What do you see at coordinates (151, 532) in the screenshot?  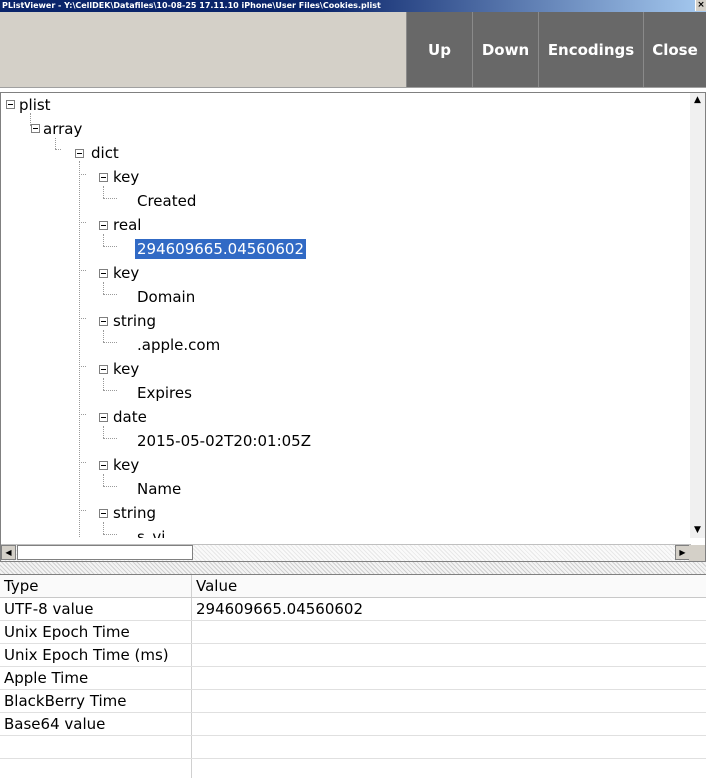 I see `tree-node-value: s_vi` at bounding box center [151, 532].